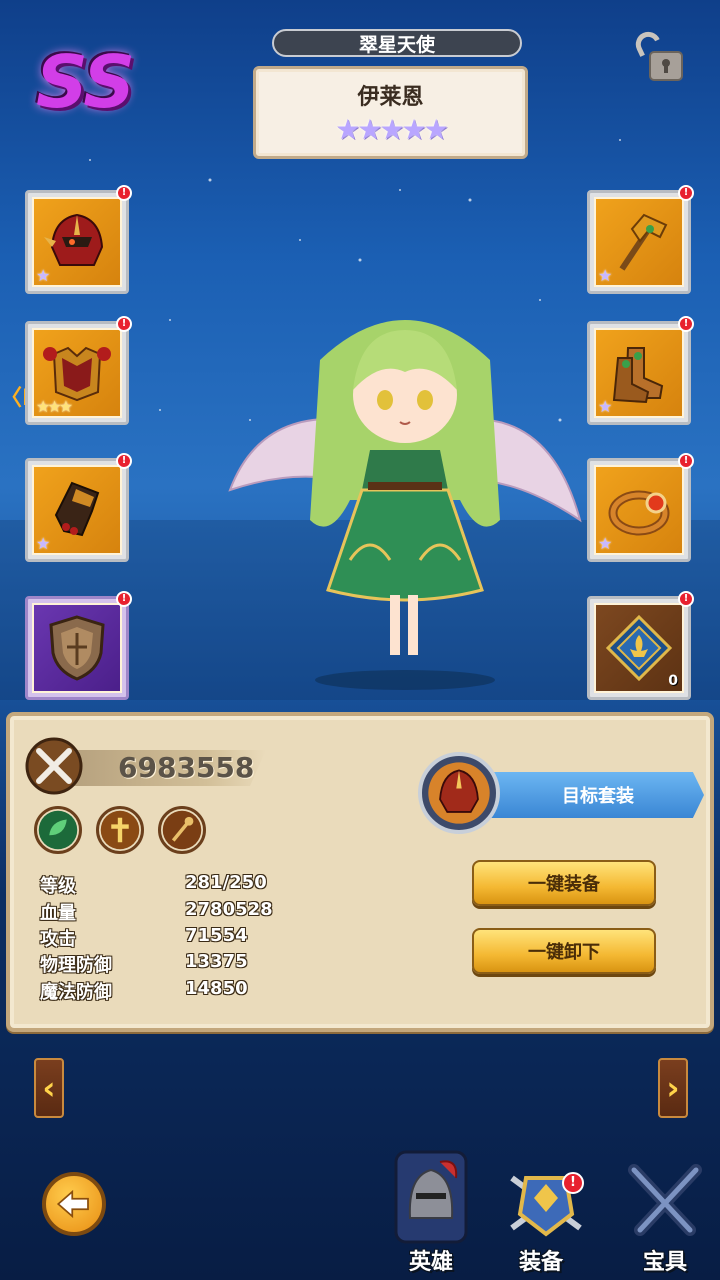  I want to click on unlock-icon, so click(662, 58).